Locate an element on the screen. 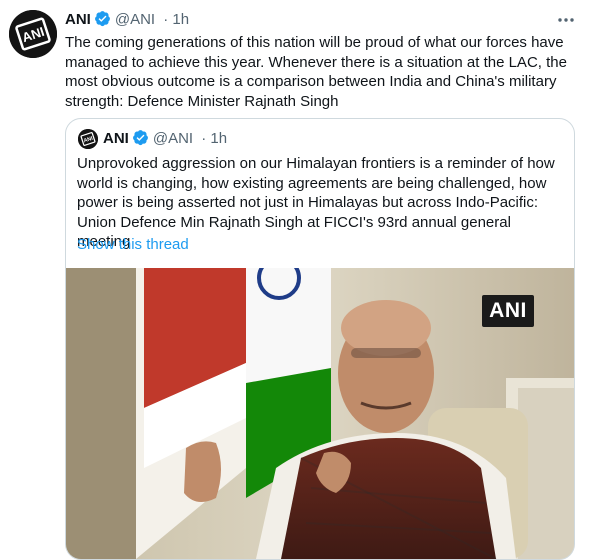 The height and width of the screenshot is (560, 590). ani-watermark: ANI is located at coordinates (508, 311).